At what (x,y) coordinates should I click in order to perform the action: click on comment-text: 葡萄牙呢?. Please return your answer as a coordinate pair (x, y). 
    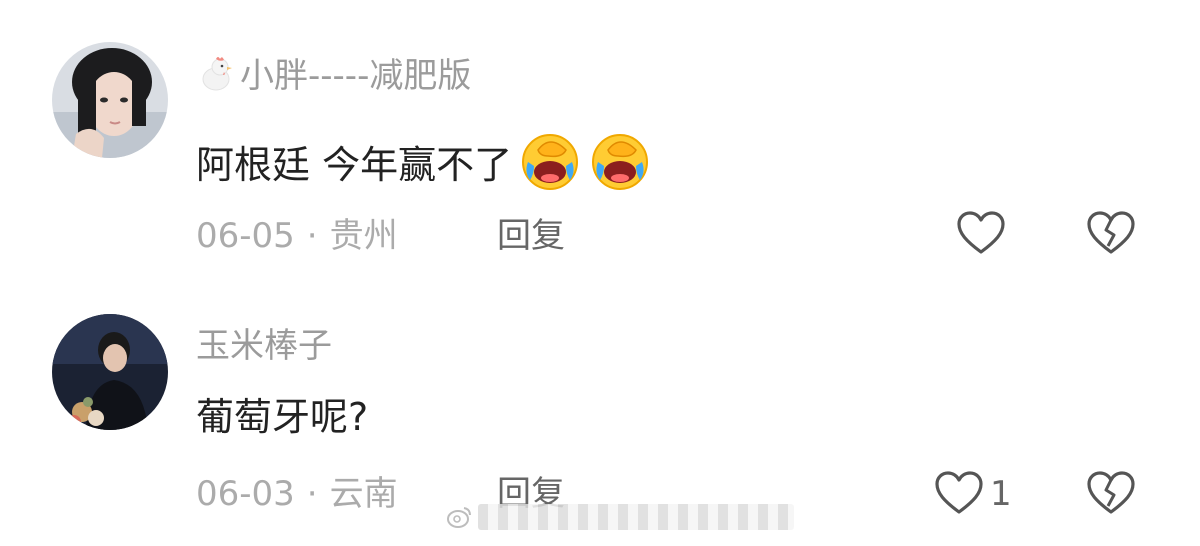
    Looking at the image, I should click on (282, 417).